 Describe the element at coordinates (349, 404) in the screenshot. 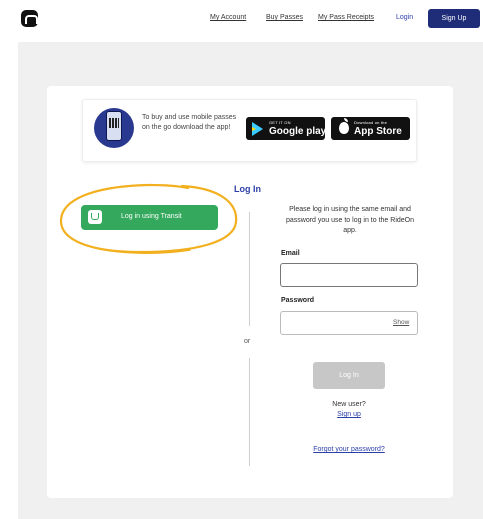

I see `new-user-text: New user?` at that location.